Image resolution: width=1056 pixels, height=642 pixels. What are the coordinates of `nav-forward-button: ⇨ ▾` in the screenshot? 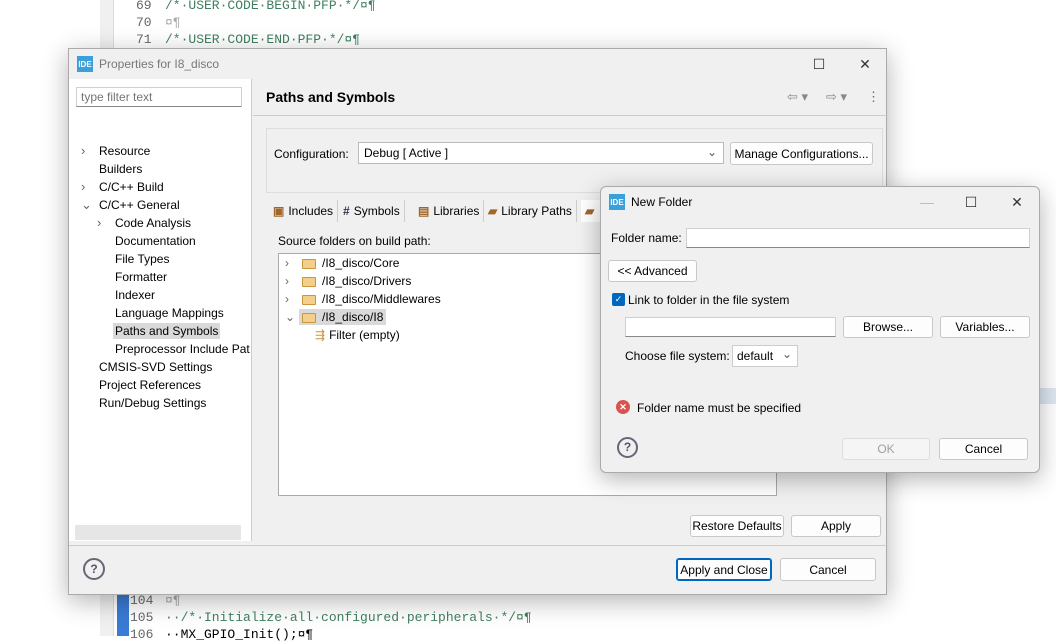 It's located at (836, 97).